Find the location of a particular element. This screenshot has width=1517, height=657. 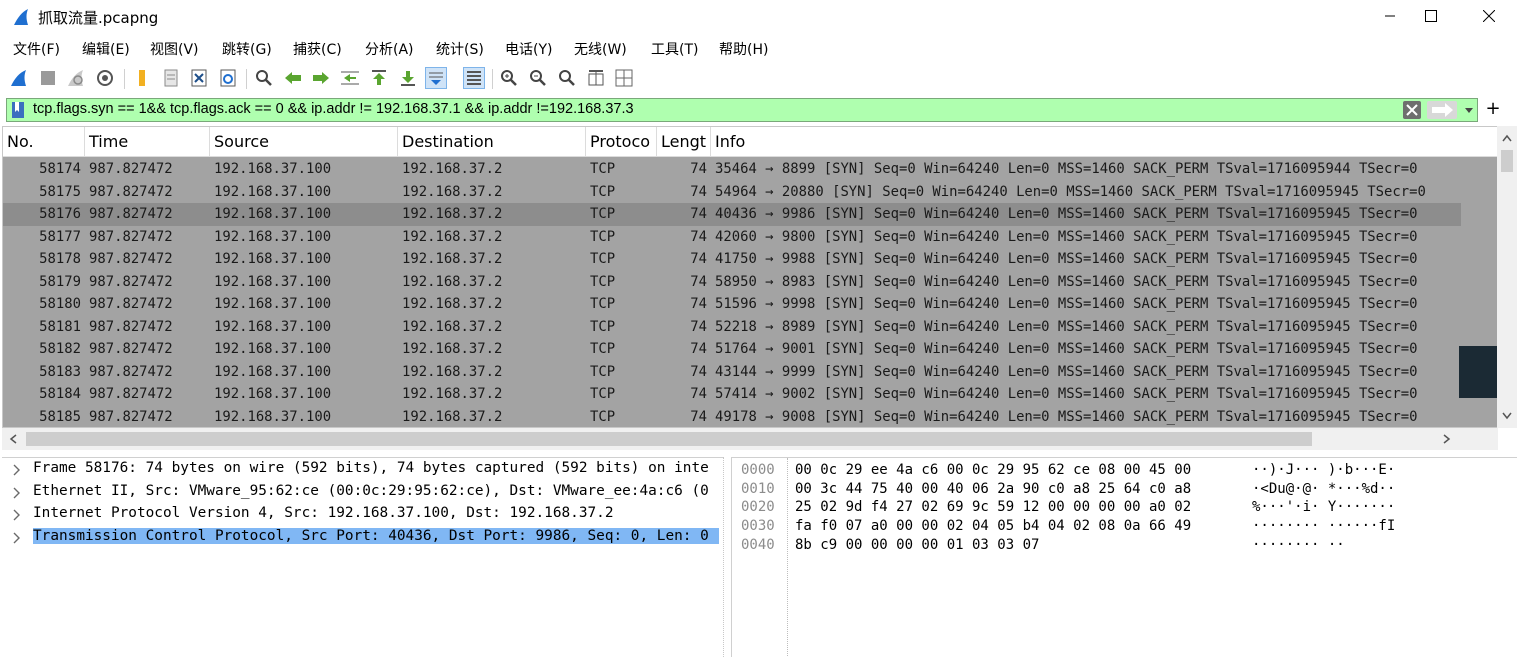

bytes-offset: 0030 is located at coordinates (758, 526).